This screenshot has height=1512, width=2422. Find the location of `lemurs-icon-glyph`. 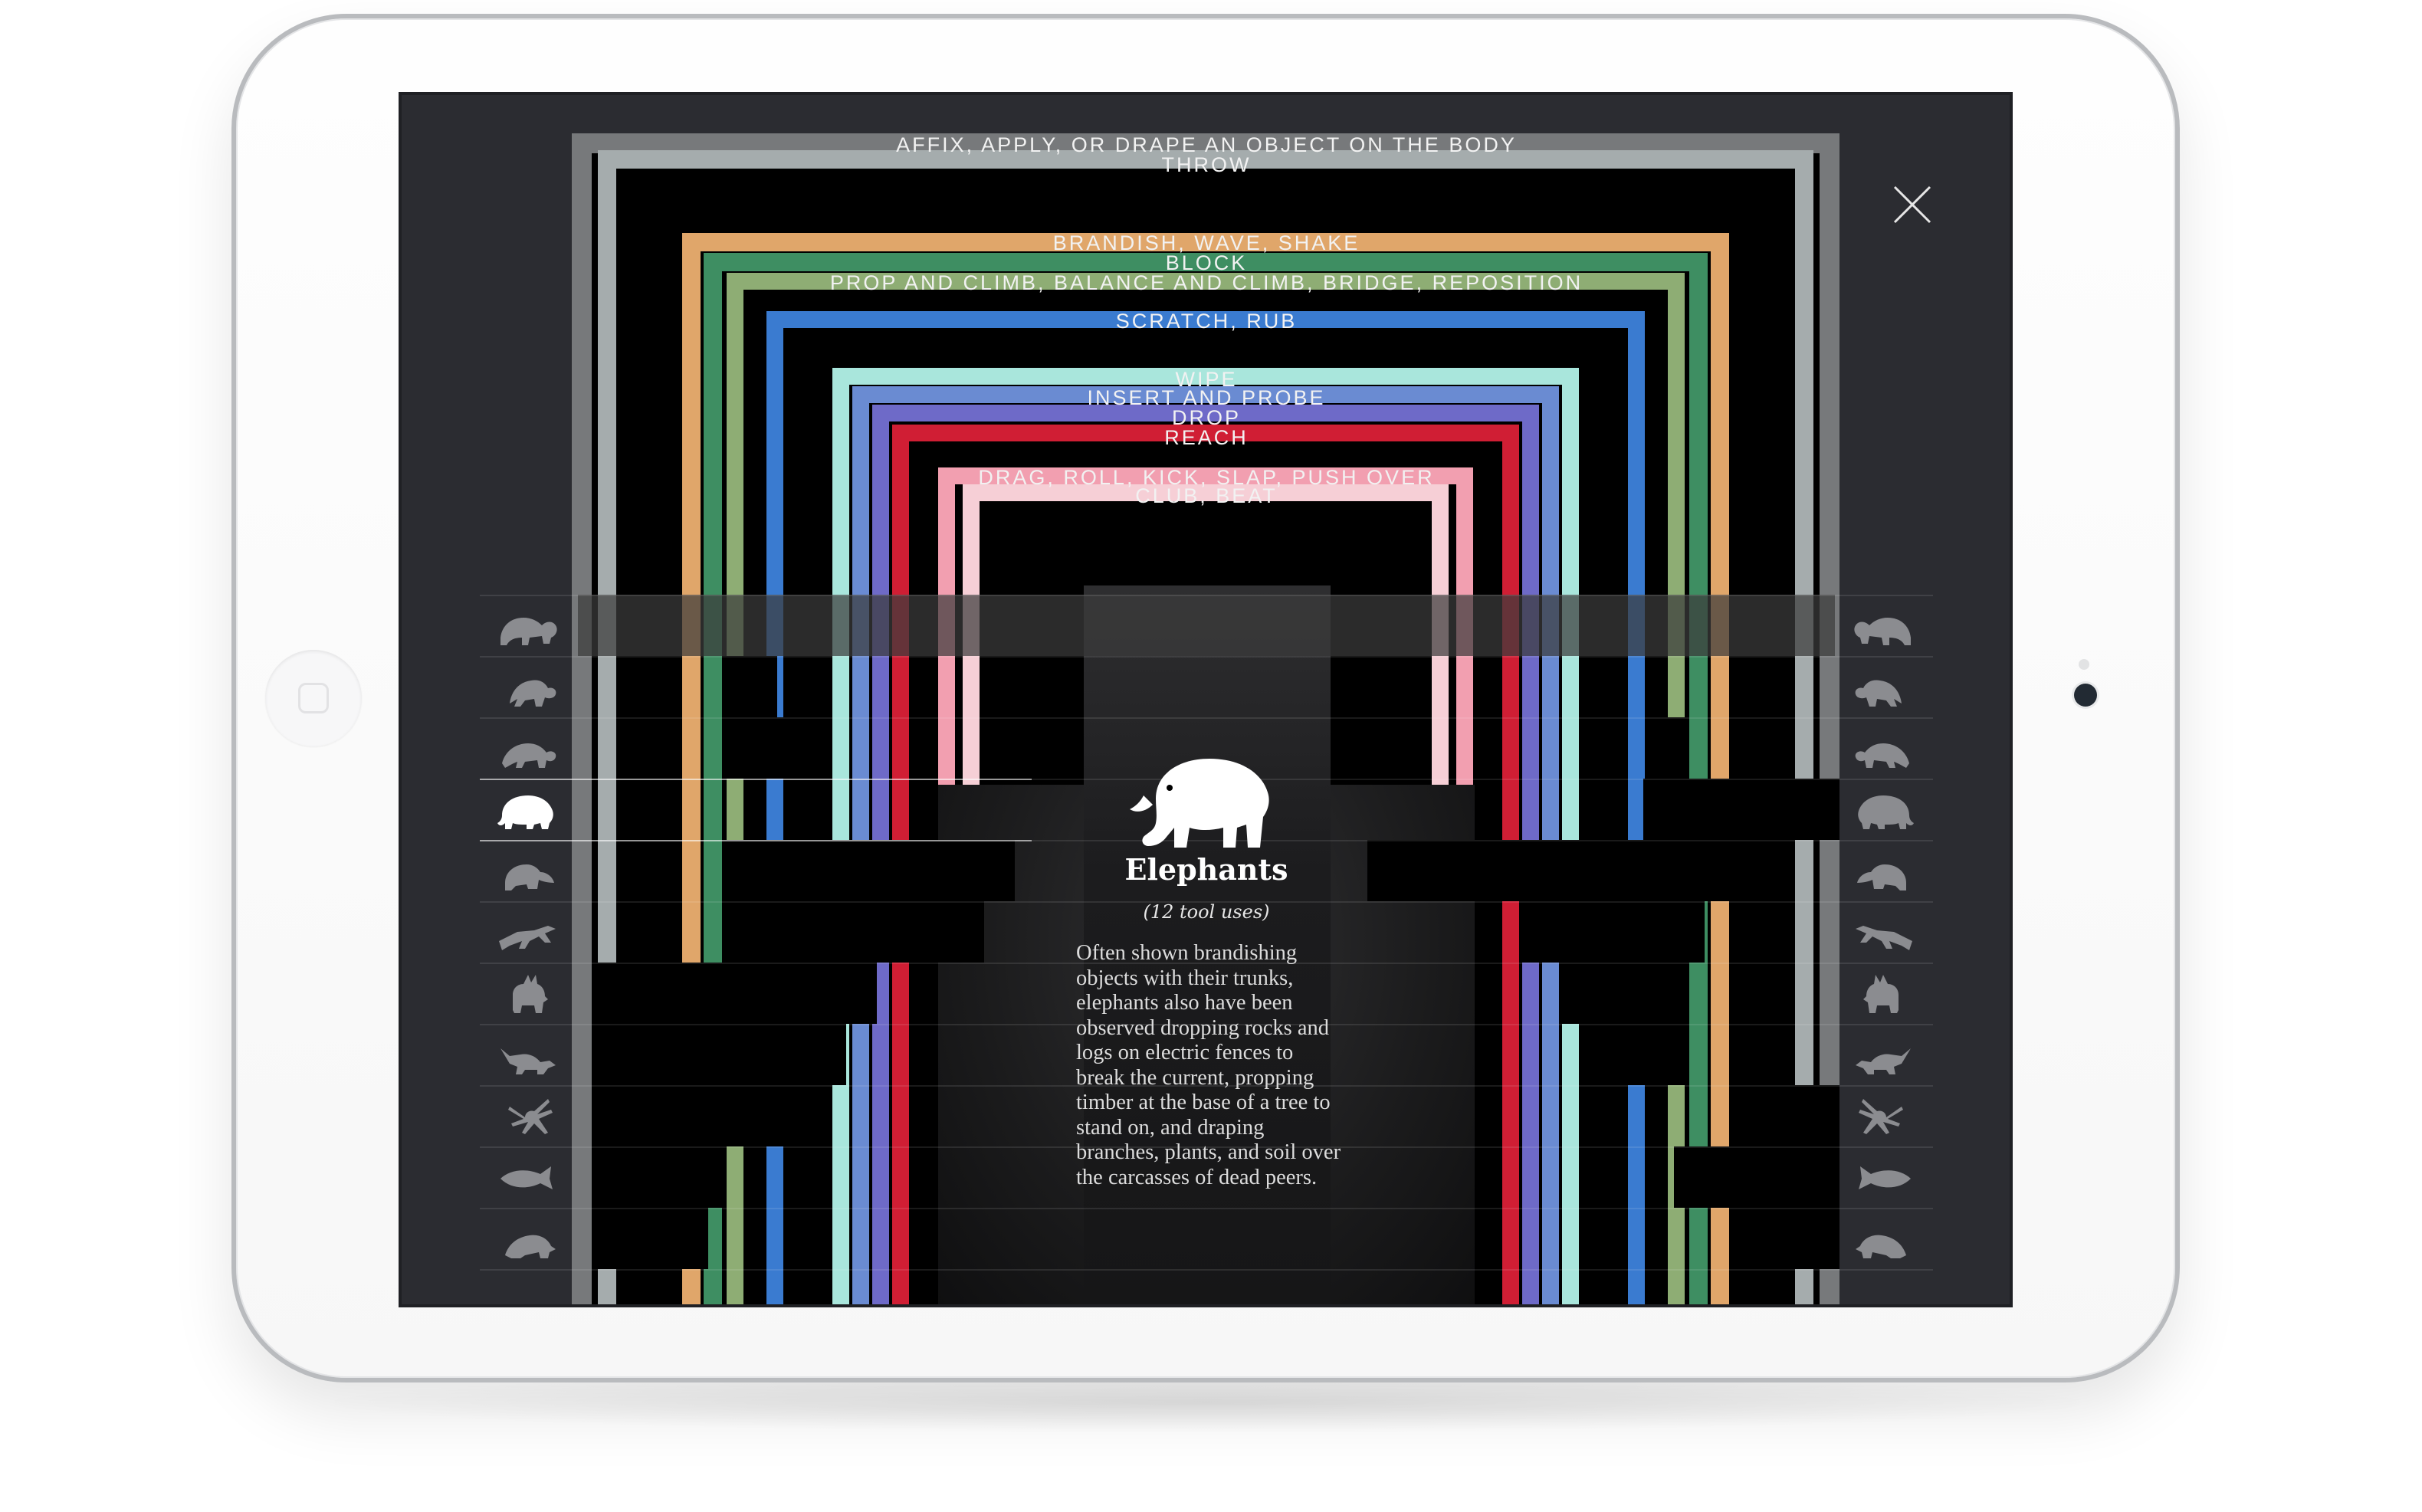

lemurs-icon-glyph is located at coordinates (528, 1061).